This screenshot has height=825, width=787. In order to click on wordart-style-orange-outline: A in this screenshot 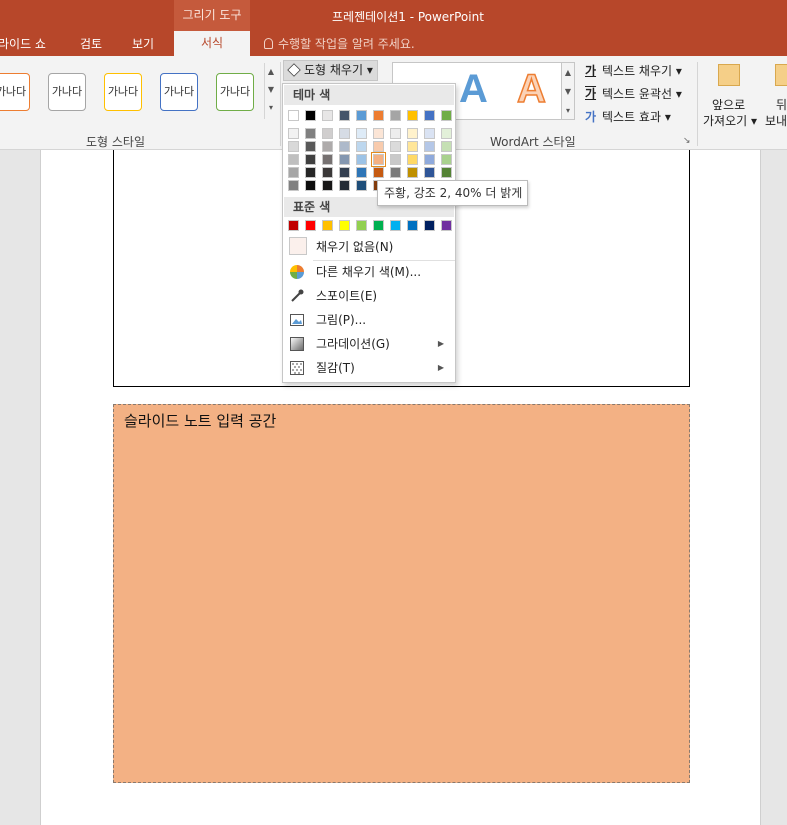, I will do `click(531, 89)`.